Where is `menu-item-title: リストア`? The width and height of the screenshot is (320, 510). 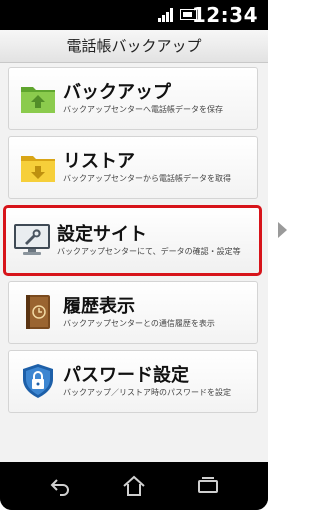
menu-item-title: リストア is located at coordinates (99, 161).